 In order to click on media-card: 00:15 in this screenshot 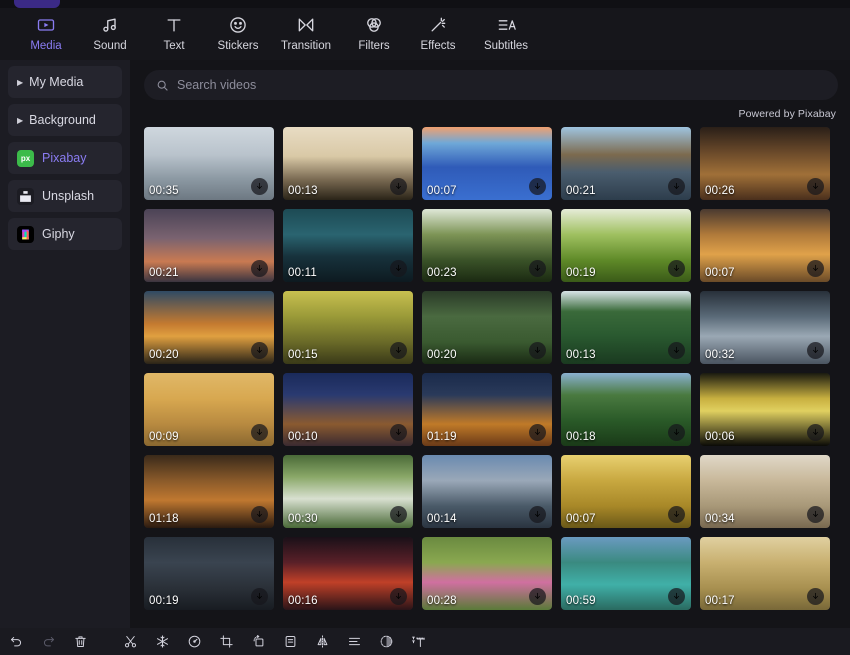, I will do `click(348, 327)`.